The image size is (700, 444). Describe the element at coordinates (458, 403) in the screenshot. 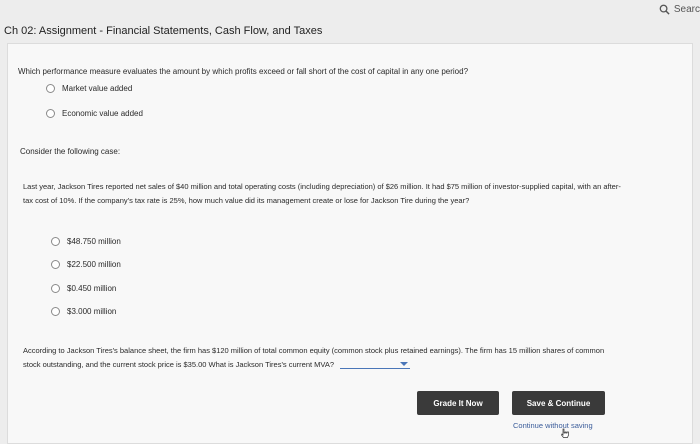

I see `grade-it-now-button: Grade It Now` at that location.